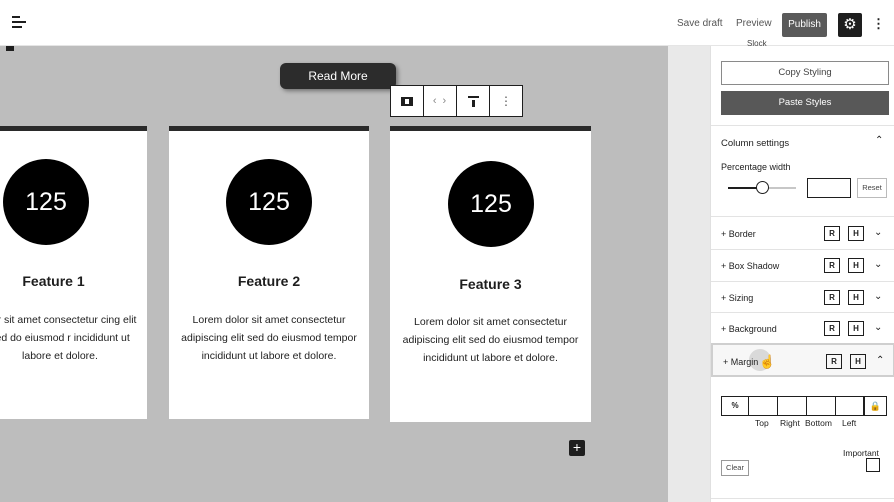 This screenshot has width=894, height=502. Describe the element at coordinates (473, 101) in the screenshot. I see `align-top-icon` at that location.